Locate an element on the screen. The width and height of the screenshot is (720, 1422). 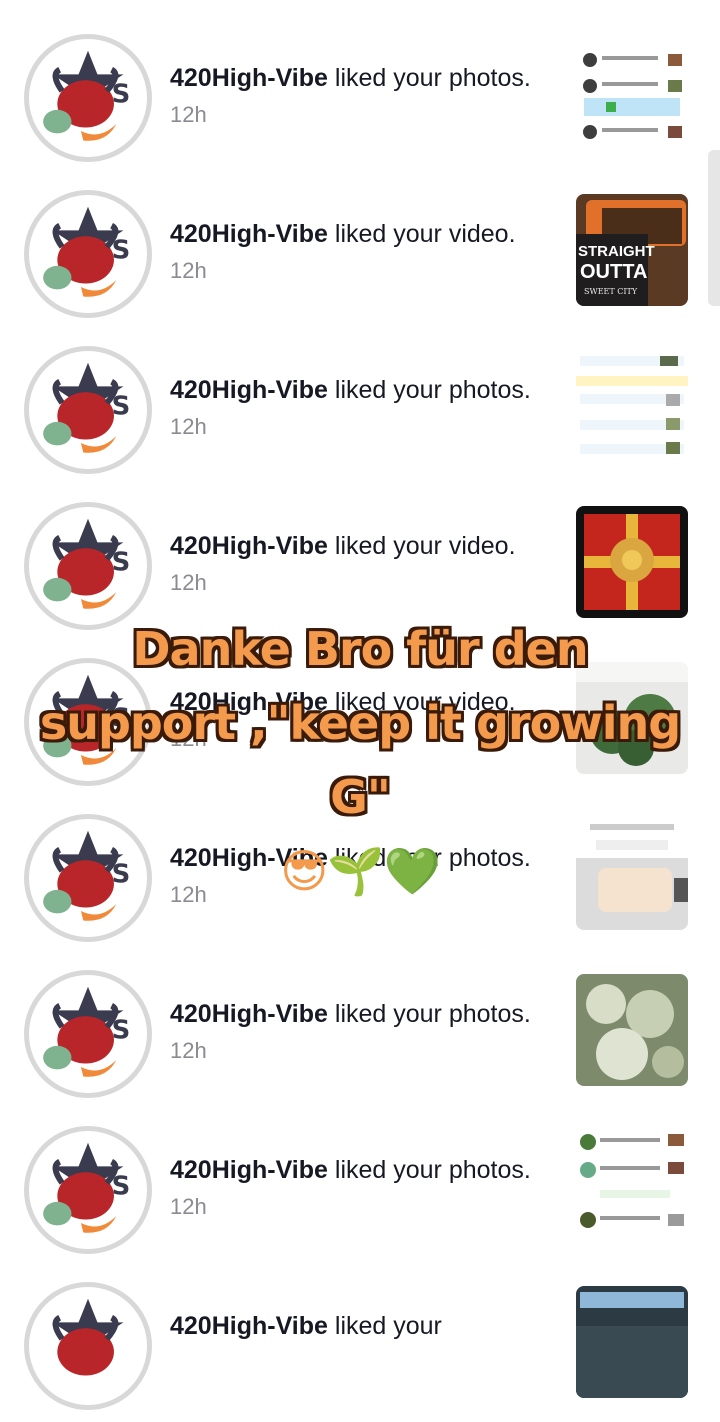
thumb-label-1: STRAIGHT is located at coordinates (616, 251).